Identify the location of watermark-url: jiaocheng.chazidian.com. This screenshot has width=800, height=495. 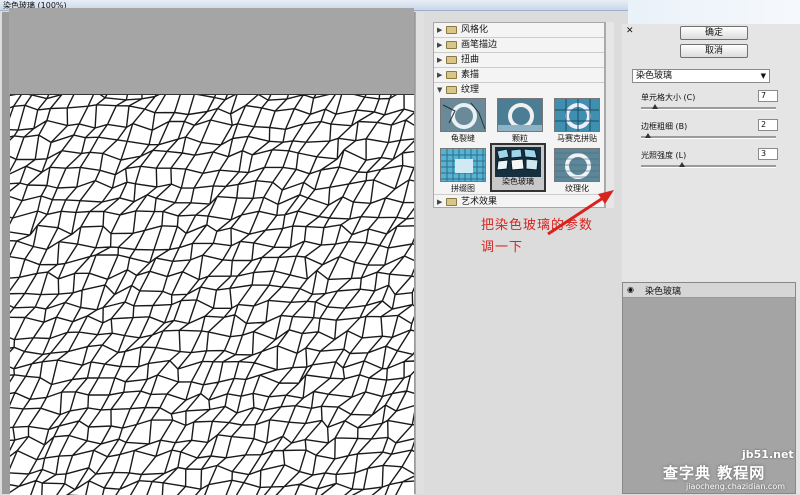
(736, 486).